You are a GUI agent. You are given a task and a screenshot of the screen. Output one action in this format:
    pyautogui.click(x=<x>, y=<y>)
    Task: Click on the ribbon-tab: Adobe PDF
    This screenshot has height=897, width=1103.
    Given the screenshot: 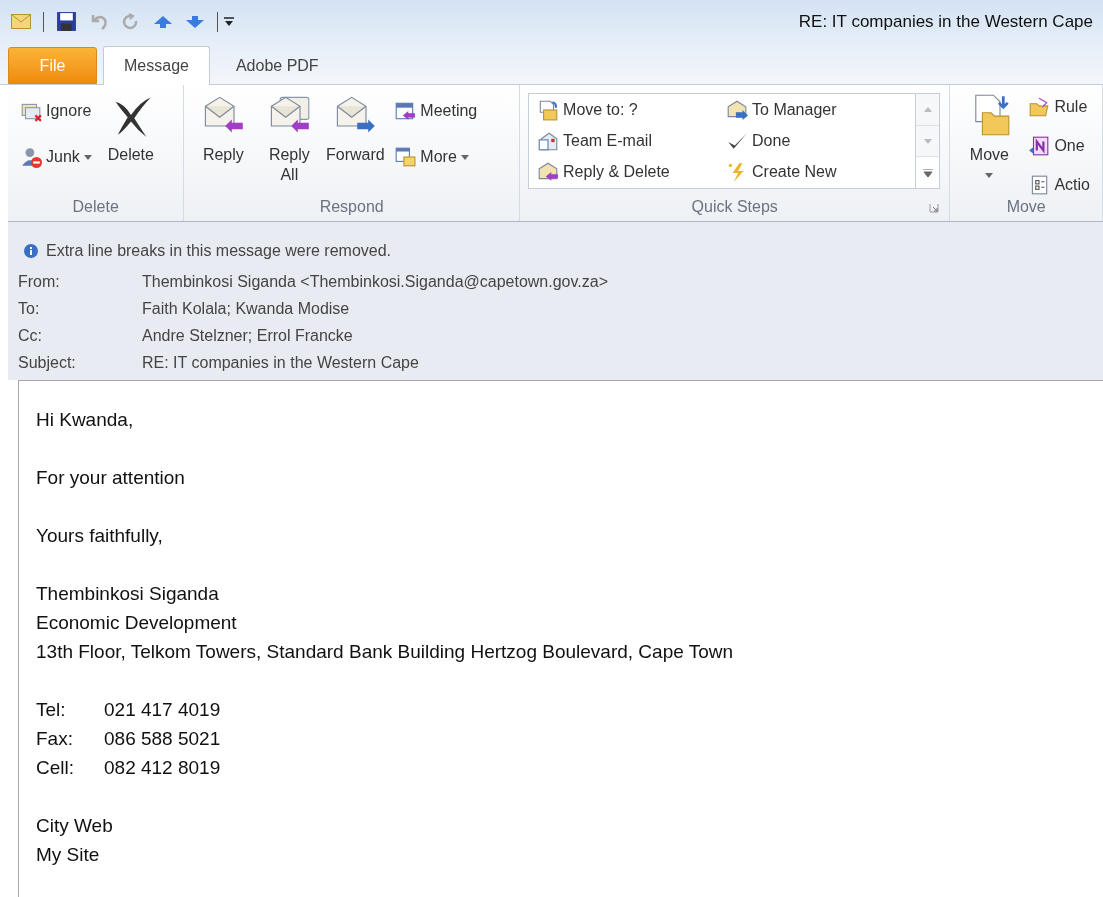 What is the action you would take?
    pyautogui.click(x=277, y=65)
    